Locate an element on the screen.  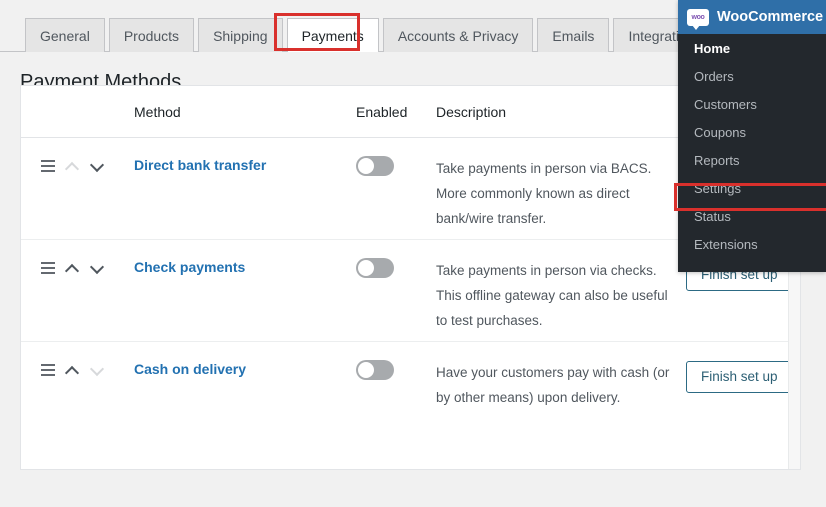
wc-menu-item-settings: Settings is located at coordinates (752, 188).